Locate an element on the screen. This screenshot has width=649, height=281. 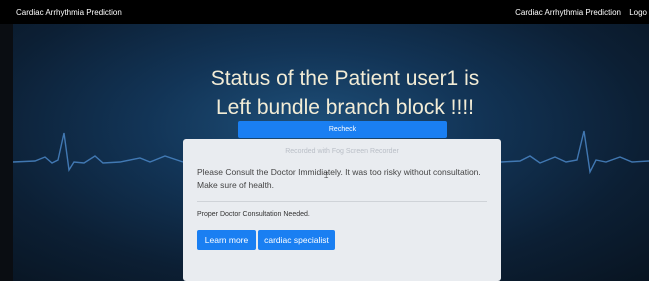
consultation-note: Proper Doctor Consultation Needed. is located at coordinates (253, 214).